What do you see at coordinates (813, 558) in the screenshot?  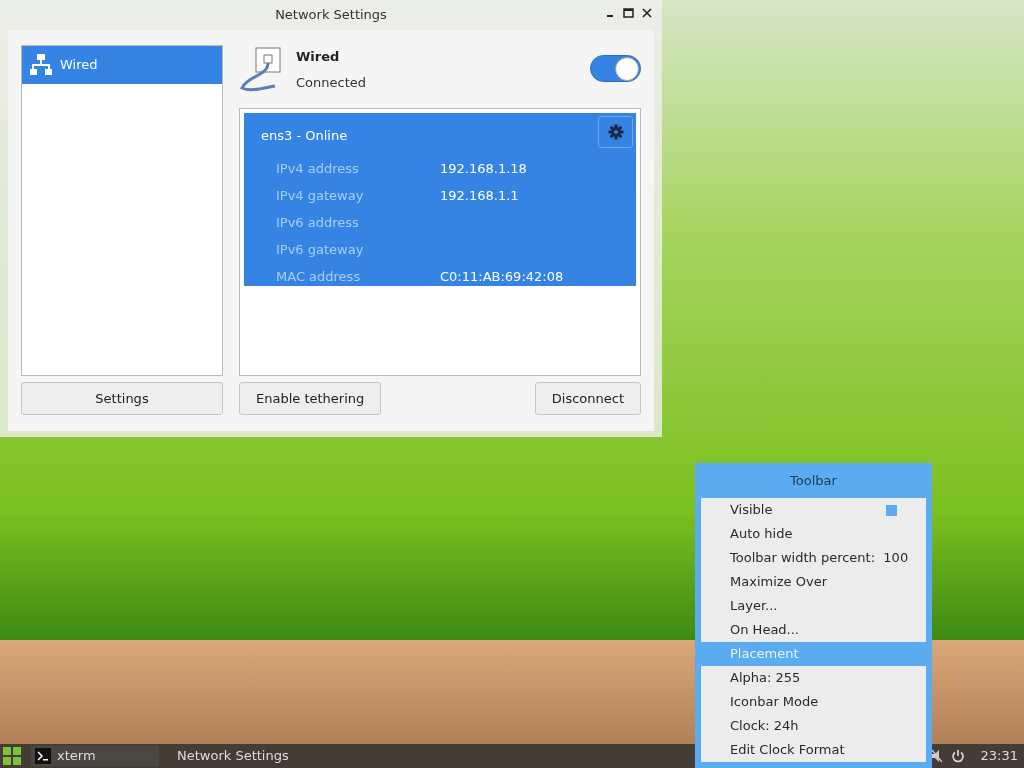 I see `menu-item: Toolbar width percent: 100` at bounding box center [813, 558].